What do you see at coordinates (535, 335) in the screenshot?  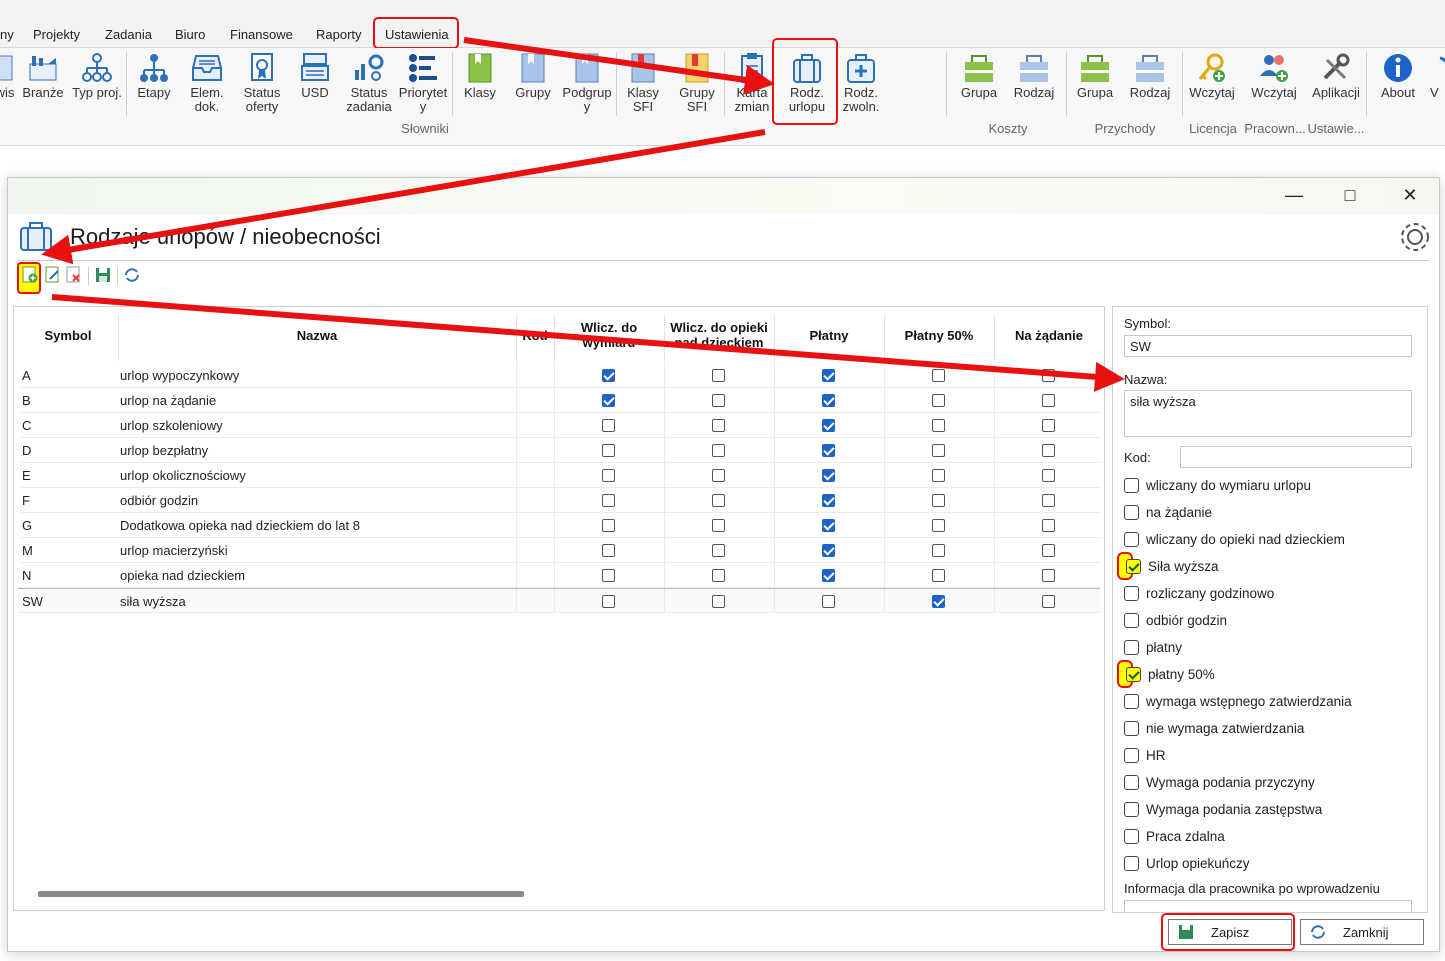 I see `column-header-kod: Kod` at bounding box center [535, 335].